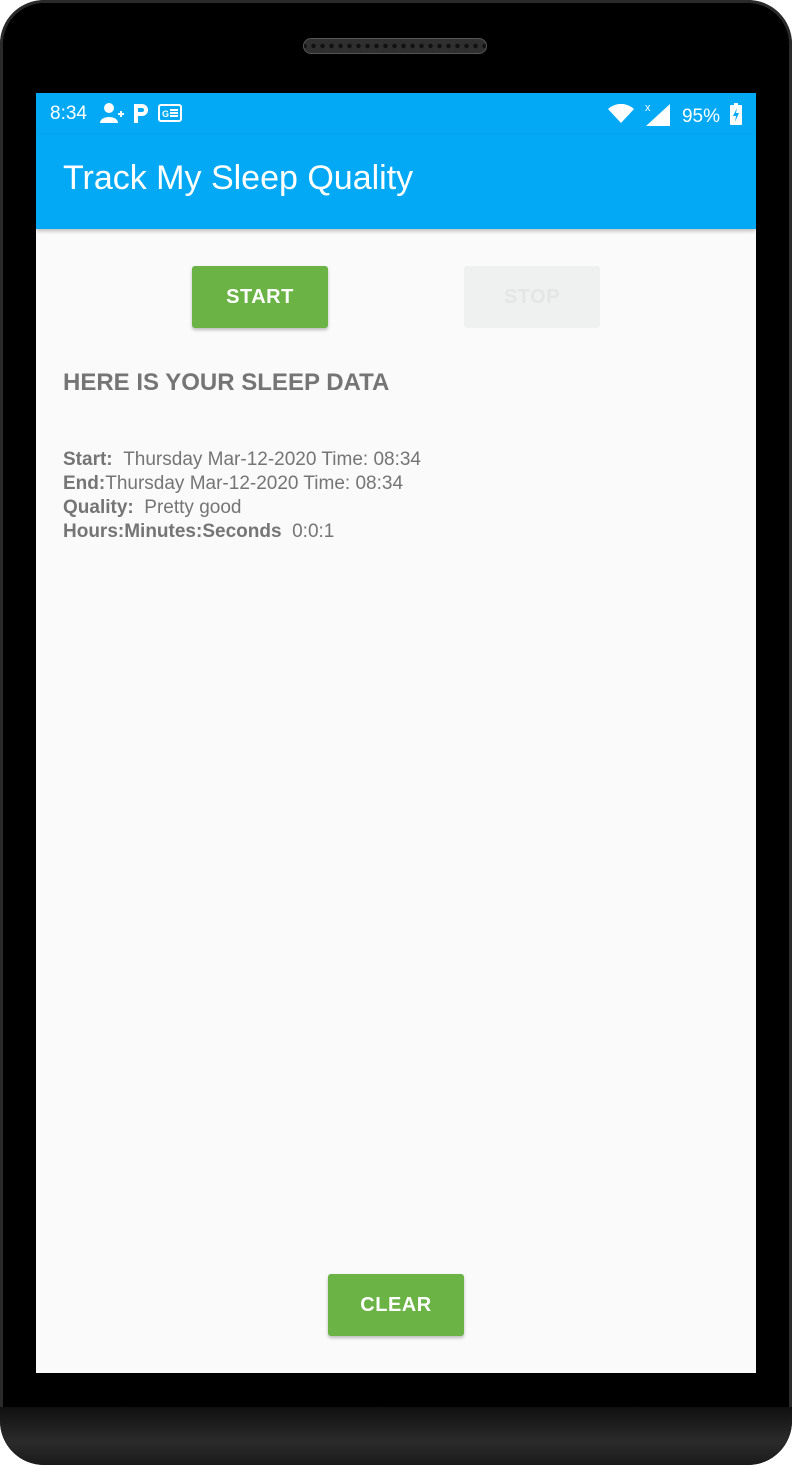  I want to click on start-label: Start:, so click(88, 459).